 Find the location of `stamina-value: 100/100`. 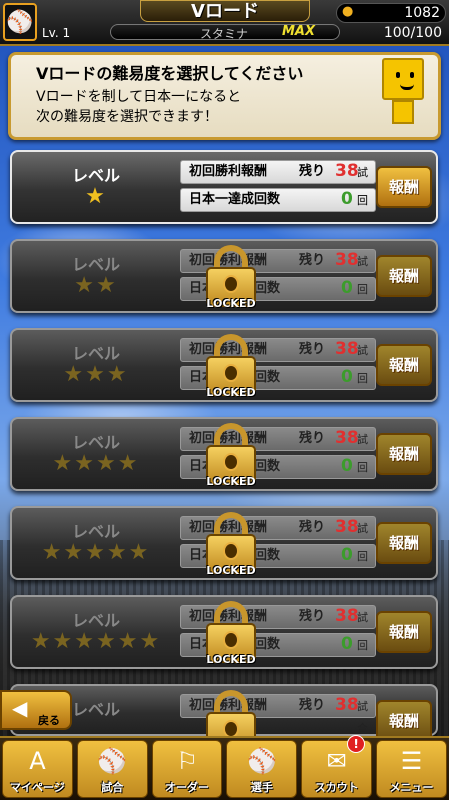

stamina-value: 100/100 is located at coordinates (412, 33).